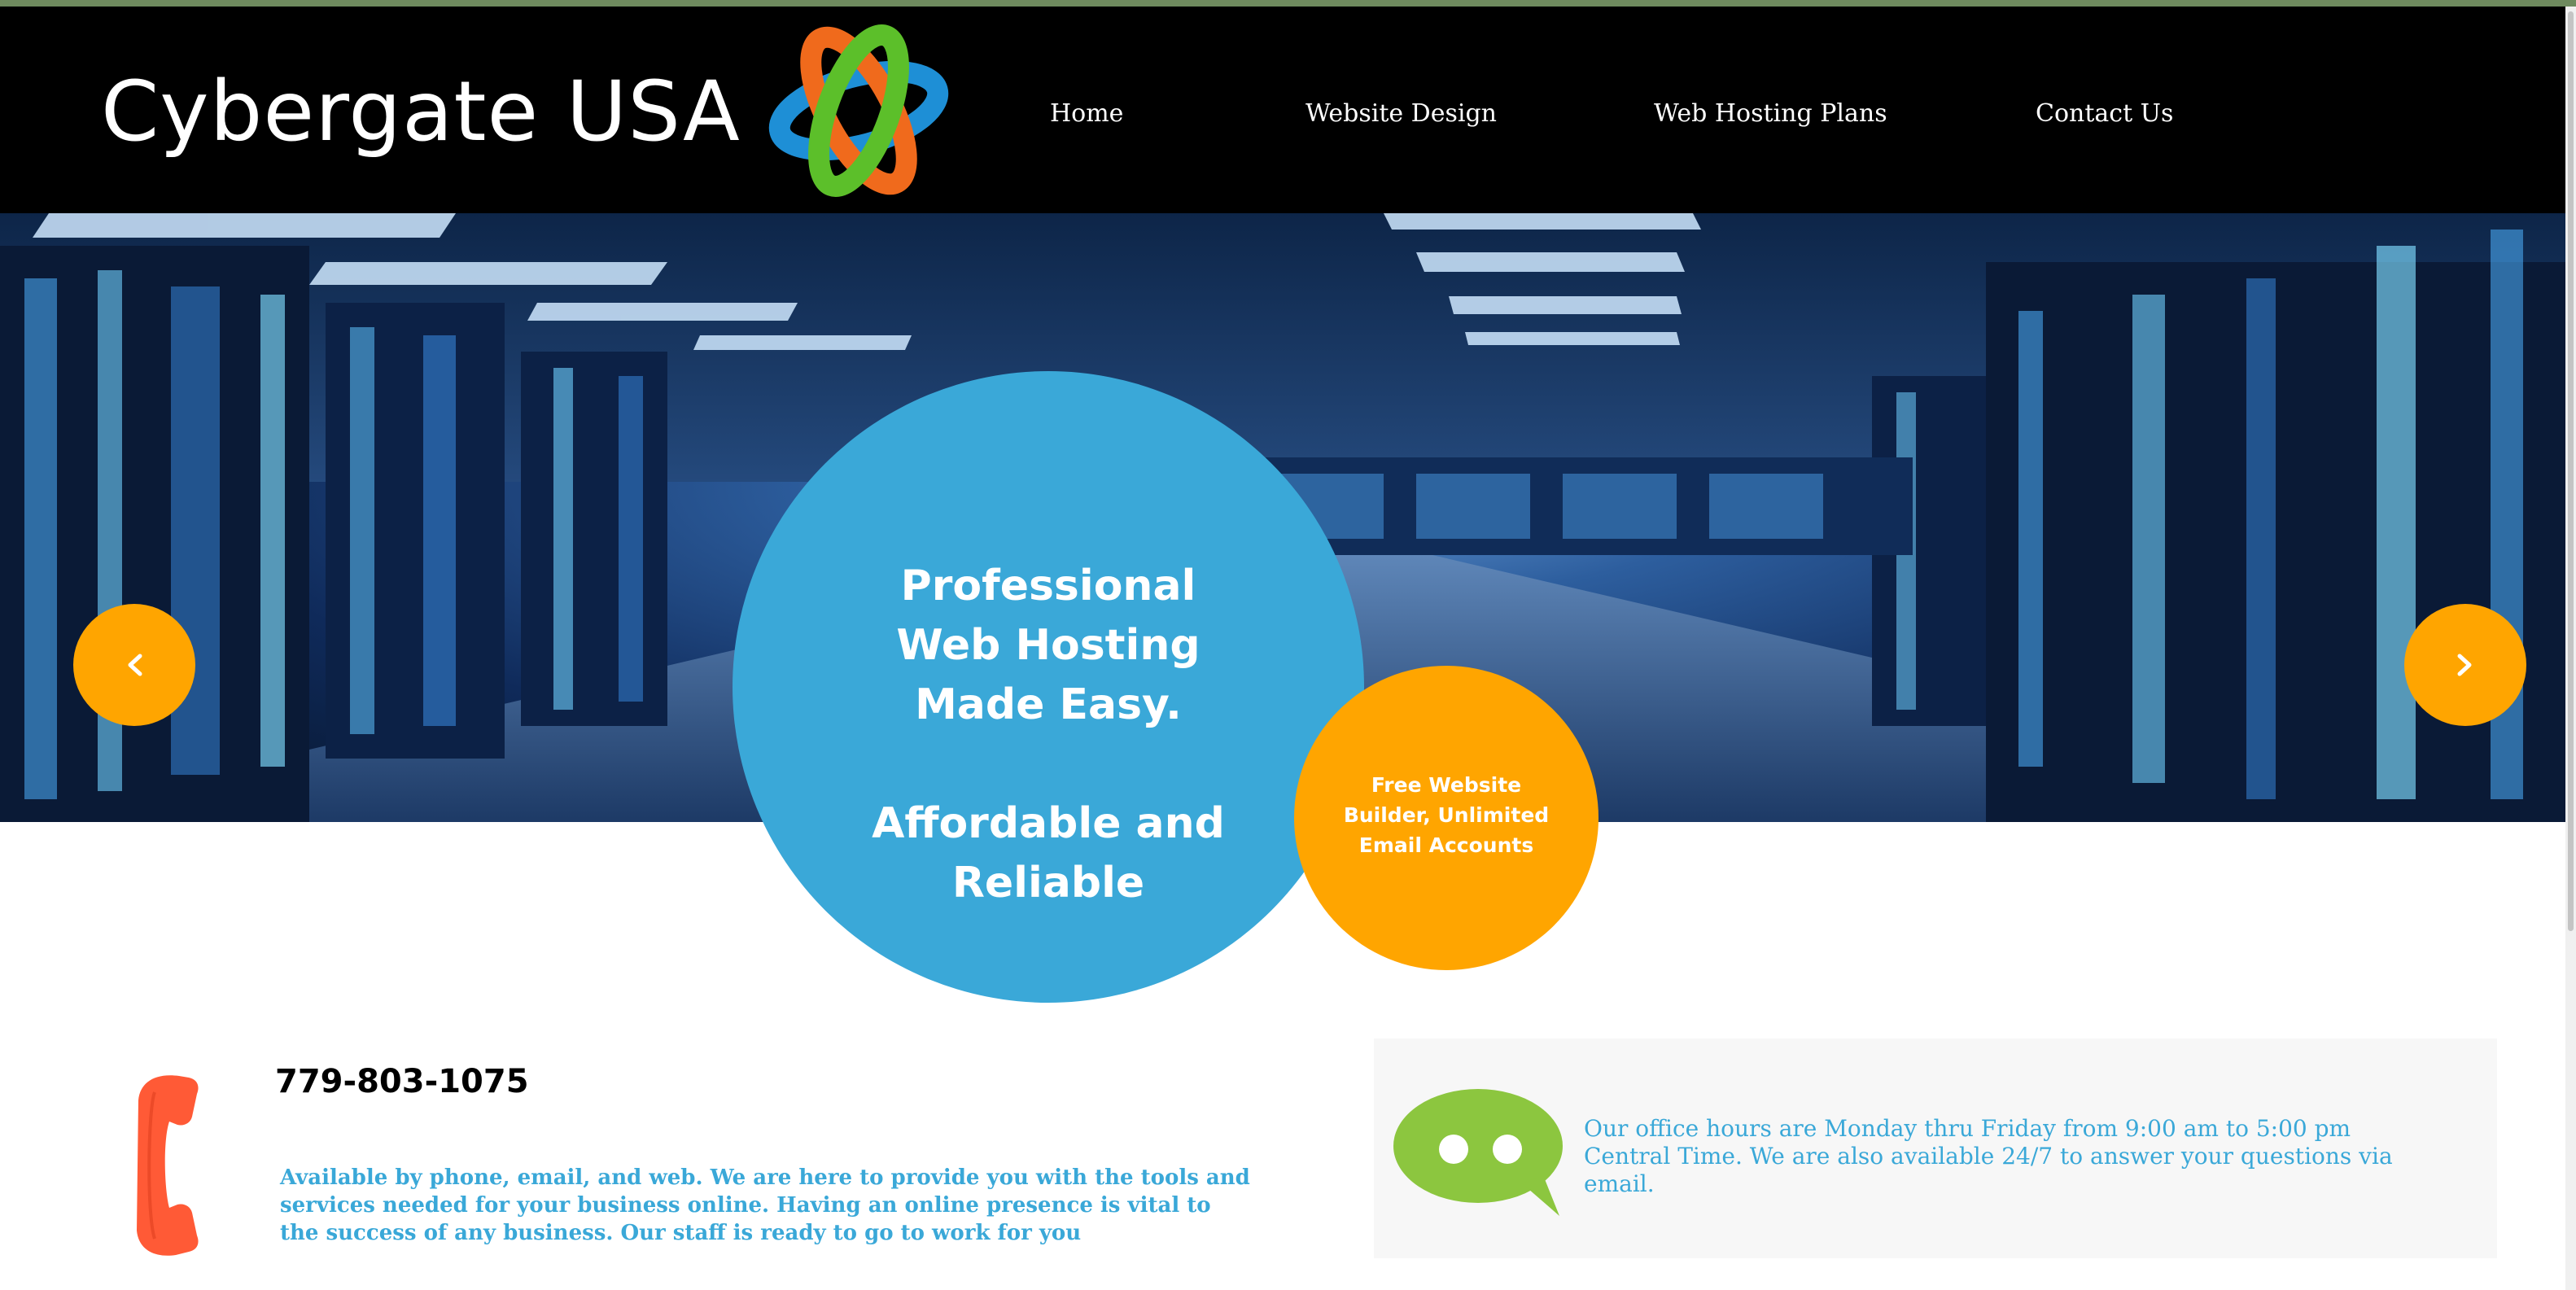 The height and width of the screenshot is (1290, 2576). I want to click on headline-line-3: Made Easy., so click(1048, 704).